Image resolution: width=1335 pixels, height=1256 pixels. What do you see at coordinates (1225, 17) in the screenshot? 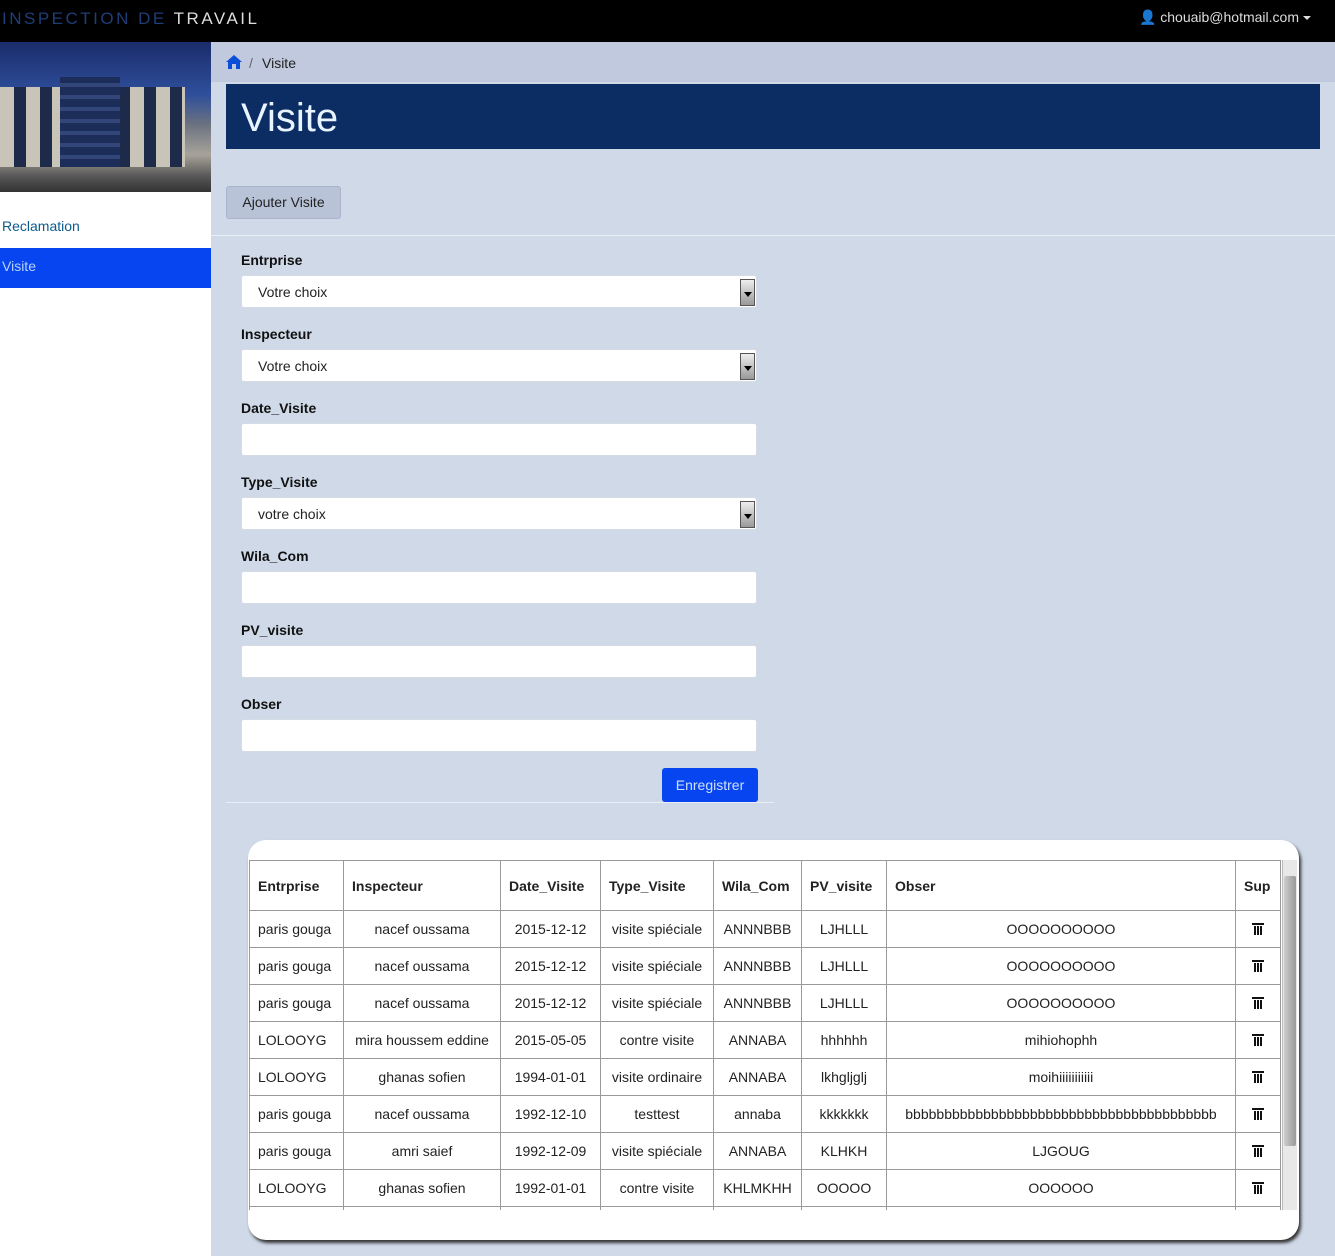
I see `user-menu: 👤 chouaib@hotmail.com` at bounding box center [1225, 17].